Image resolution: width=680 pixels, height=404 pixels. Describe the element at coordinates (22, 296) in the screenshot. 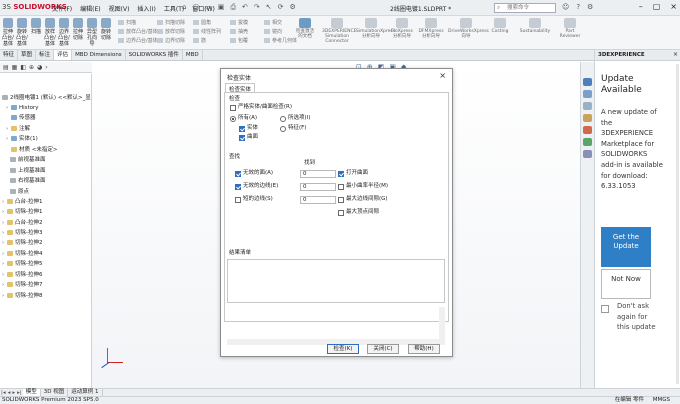

I see `tree-item-feature: › 切除-拉伸8` at that location.